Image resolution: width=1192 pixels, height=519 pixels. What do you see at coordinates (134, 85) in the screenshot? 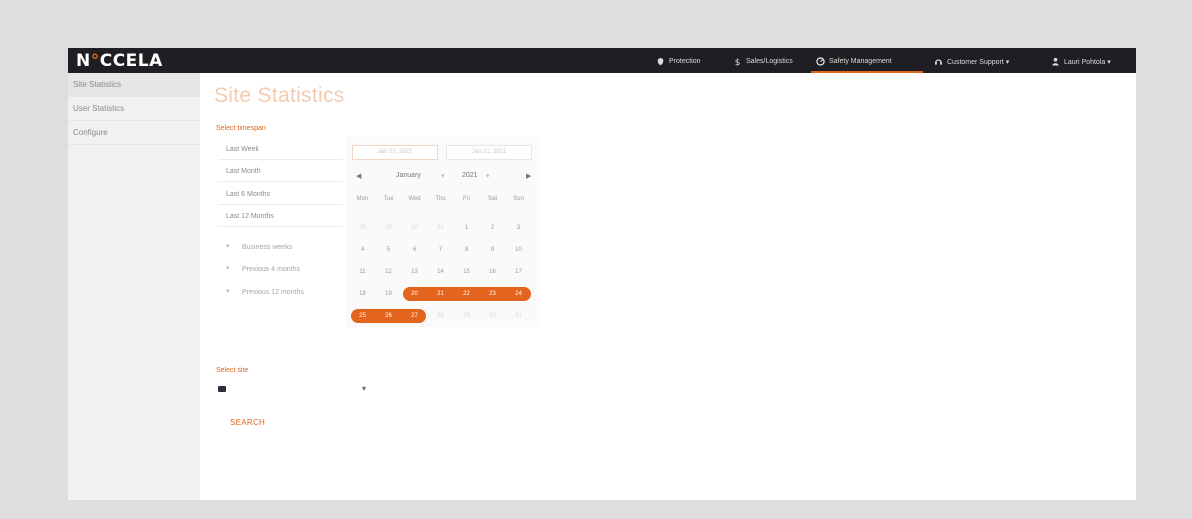
I see `sidebar-item-site-statistics: Site Statistics` at bounding box center [134, 85].